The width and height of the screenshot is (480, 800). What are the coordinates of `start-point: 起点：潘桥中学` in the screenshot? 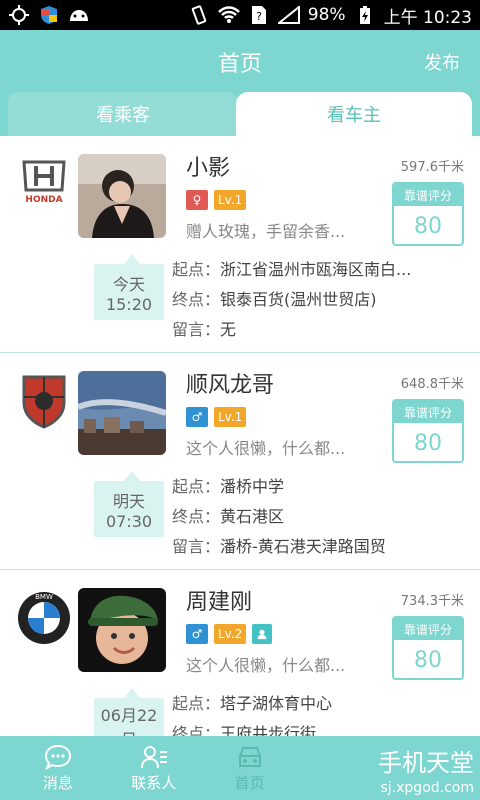 It's located at (228, 486).